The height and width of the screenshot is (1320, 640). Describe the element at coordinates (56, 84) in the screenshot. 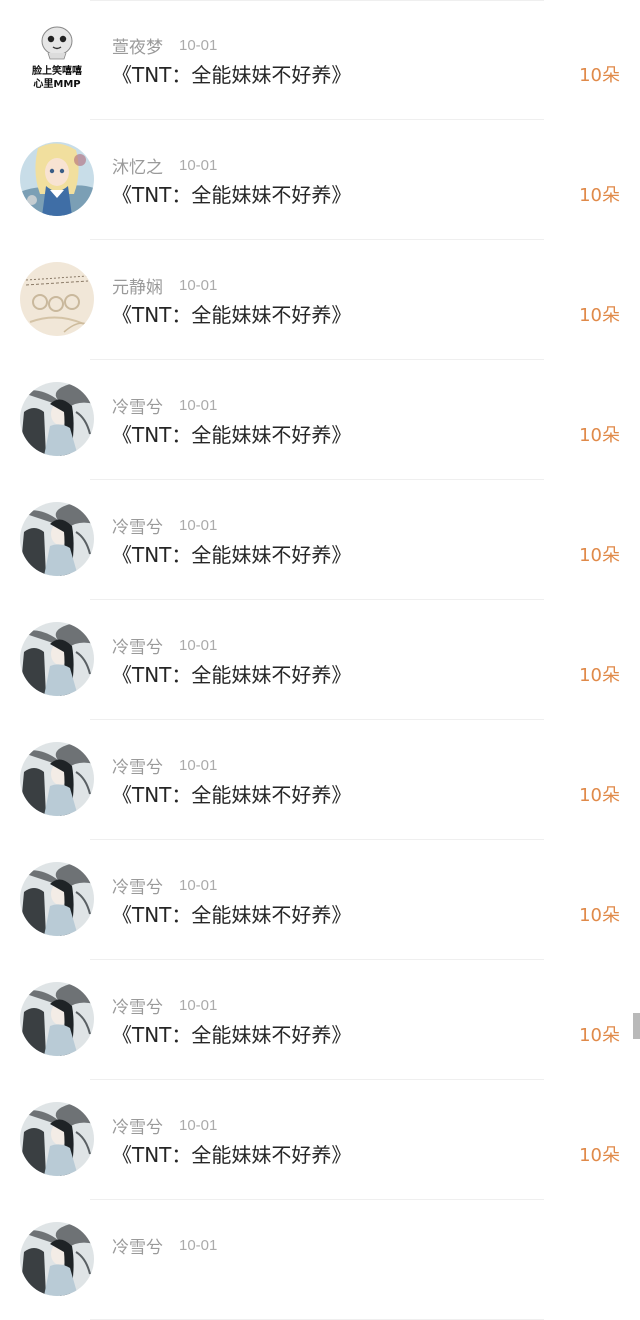

I see `meme-line-2: 心里MMP` at that location.